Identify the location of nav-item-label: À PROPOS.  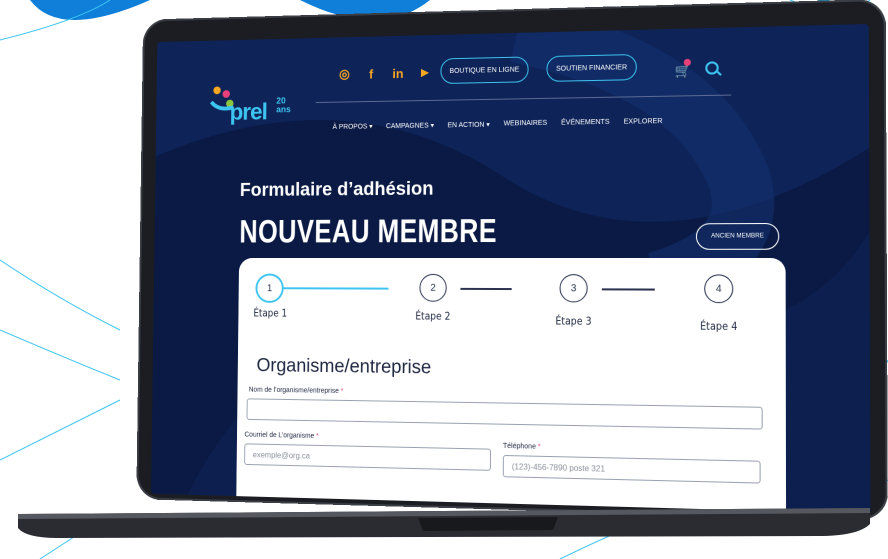
(350, 127).